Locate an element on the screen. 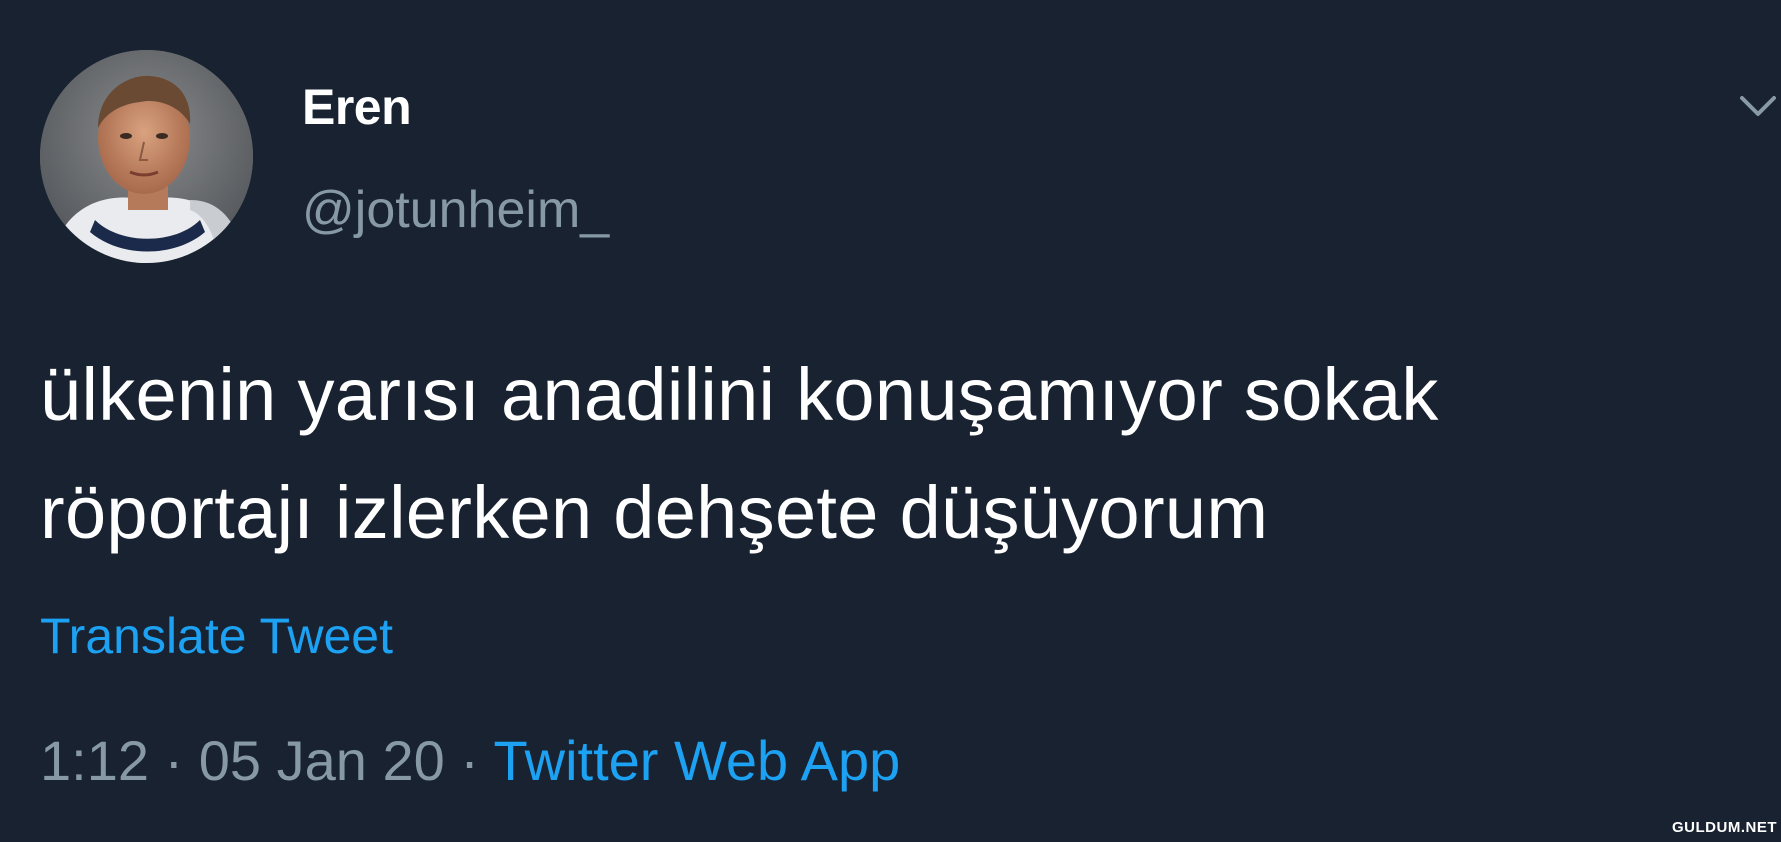  tweet-metadata: 1:12 · 05 Jan 20 · Twitter Web App is located at coordinates (470, 760).